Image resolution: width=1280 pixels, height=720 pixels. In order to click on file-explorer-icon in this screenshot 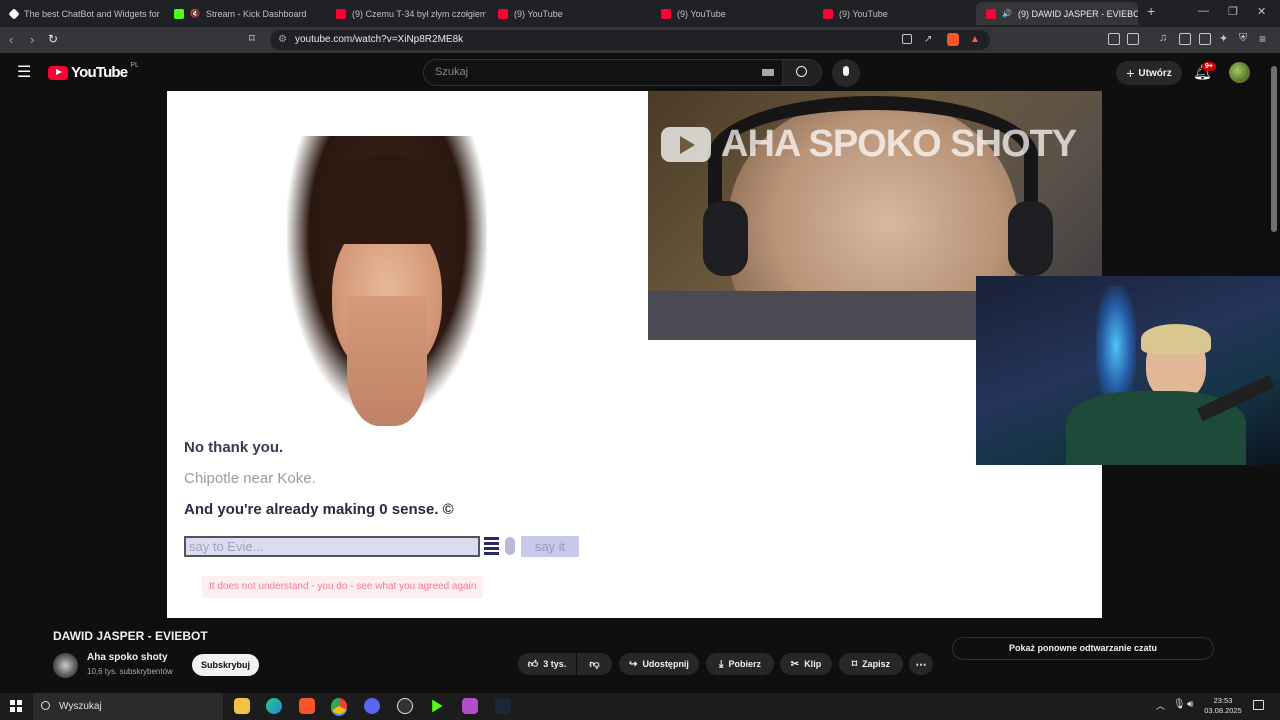, I will do `click(242, 706)`.